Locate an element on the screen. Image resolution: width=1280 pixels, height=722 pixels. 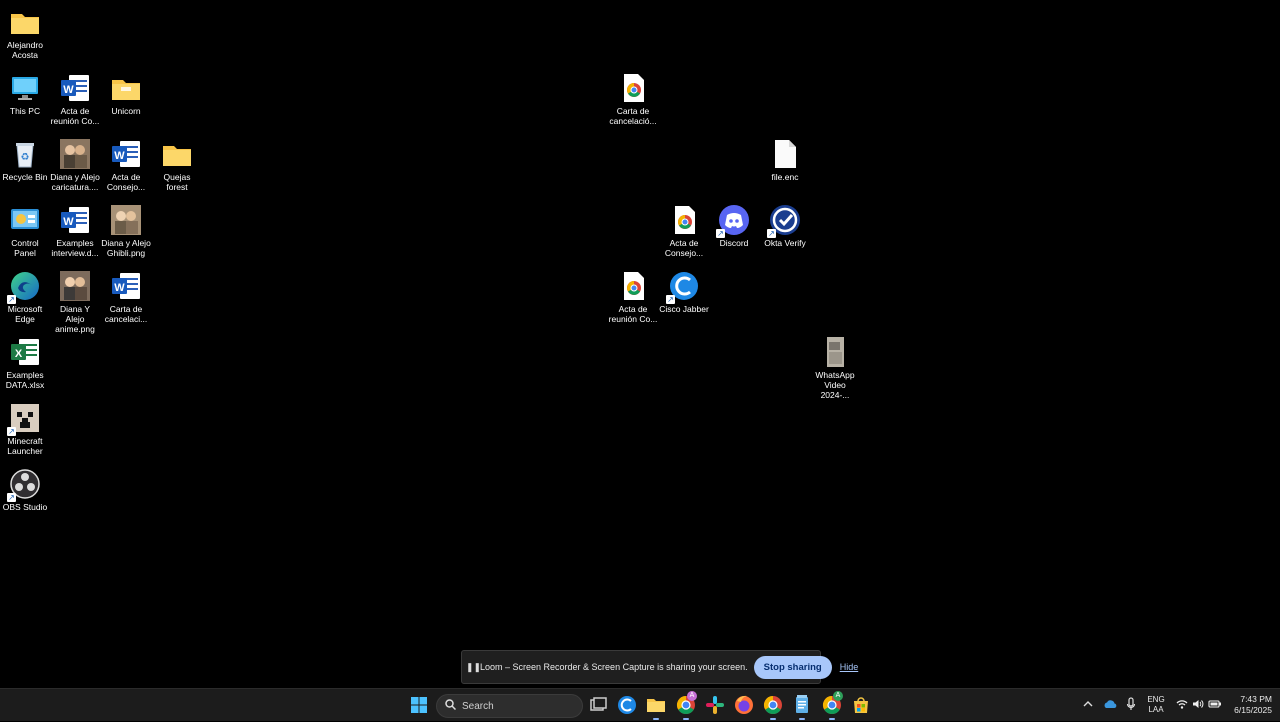
obs-icon: ↗ is located at coordinates (24, 485).